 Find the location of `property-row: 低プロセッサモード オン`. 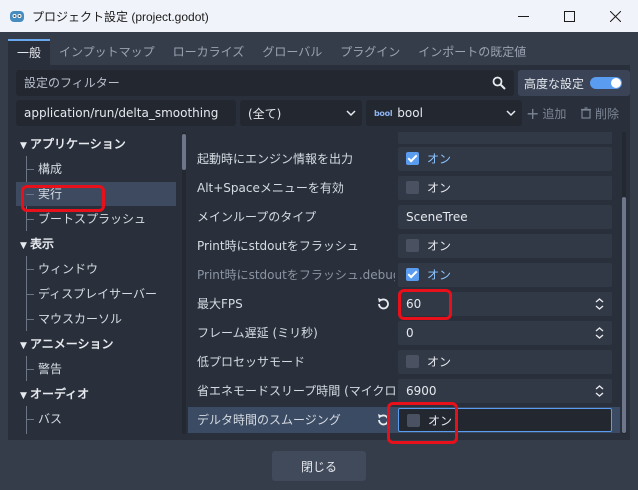

property-row: 低プロセッサモード オン is located at coordinates (404, 362).